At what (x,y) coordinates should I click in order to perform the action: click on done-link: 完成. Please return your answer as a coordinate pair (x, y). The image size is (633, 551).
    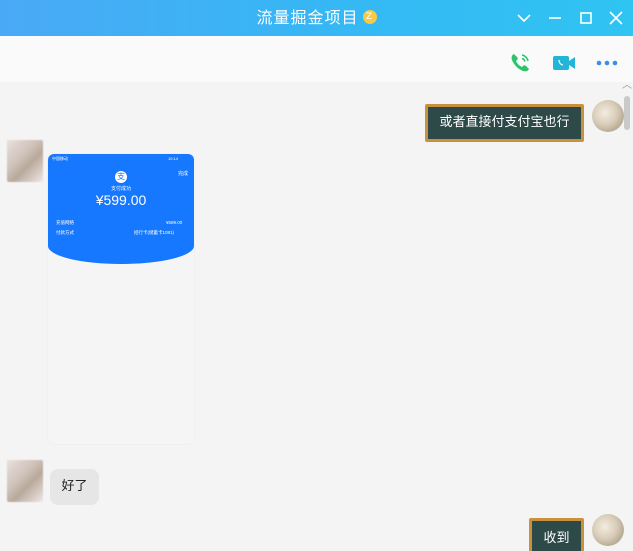
    Looking at the image, I should click on (183, 174).